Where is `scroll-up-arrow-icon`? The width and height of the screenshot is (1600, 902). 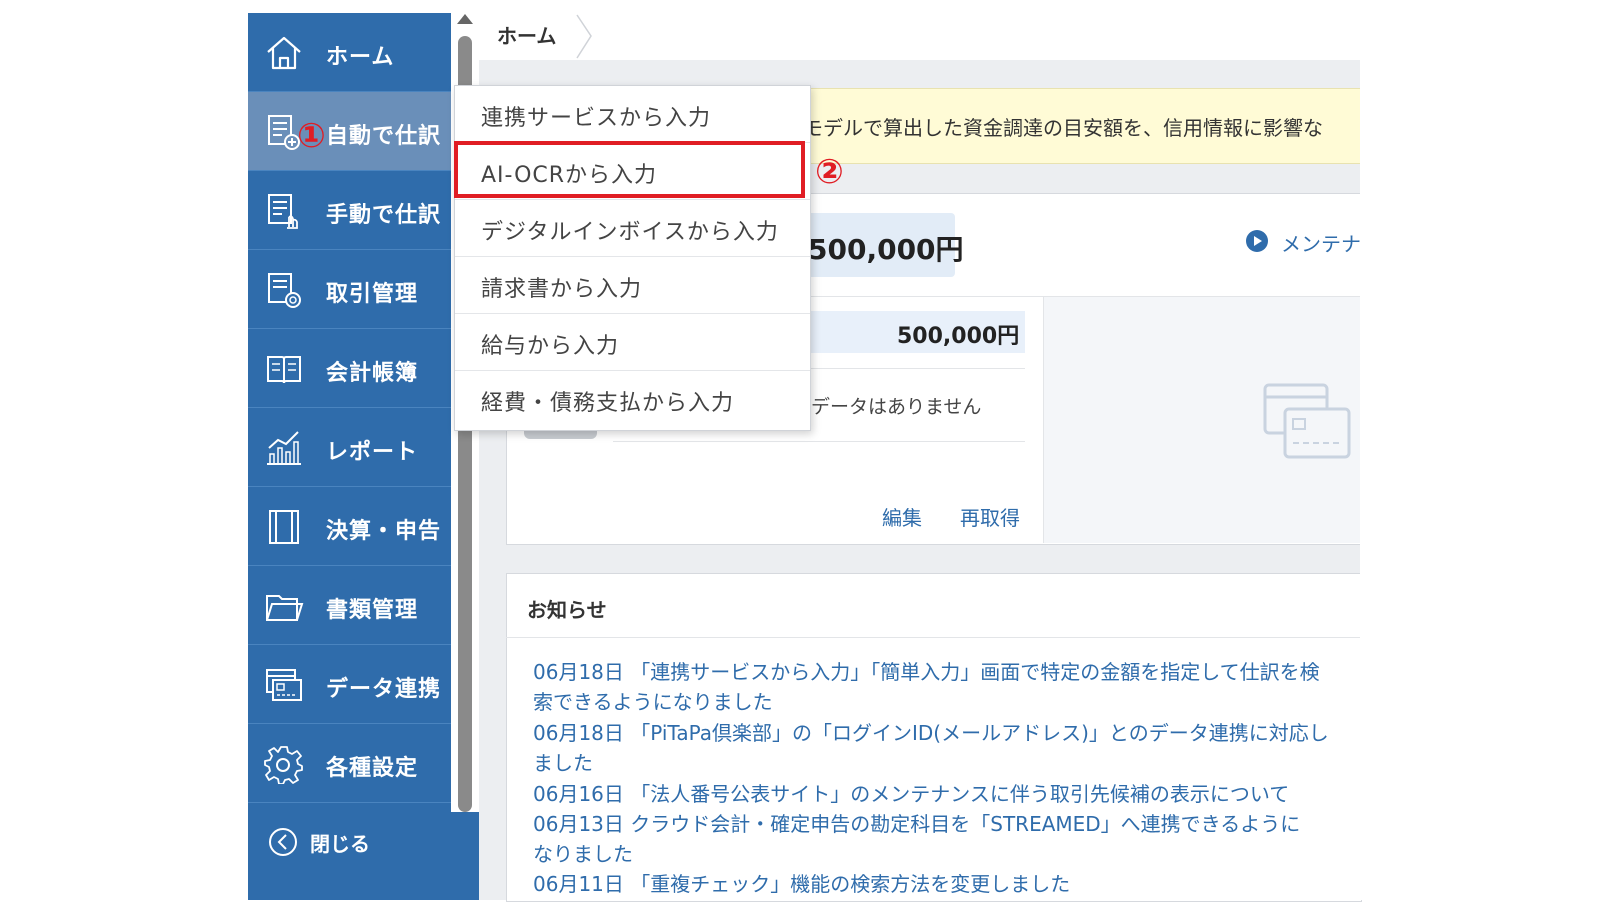 scroll-up-arrow-icon is located at coordinates (465, 19).